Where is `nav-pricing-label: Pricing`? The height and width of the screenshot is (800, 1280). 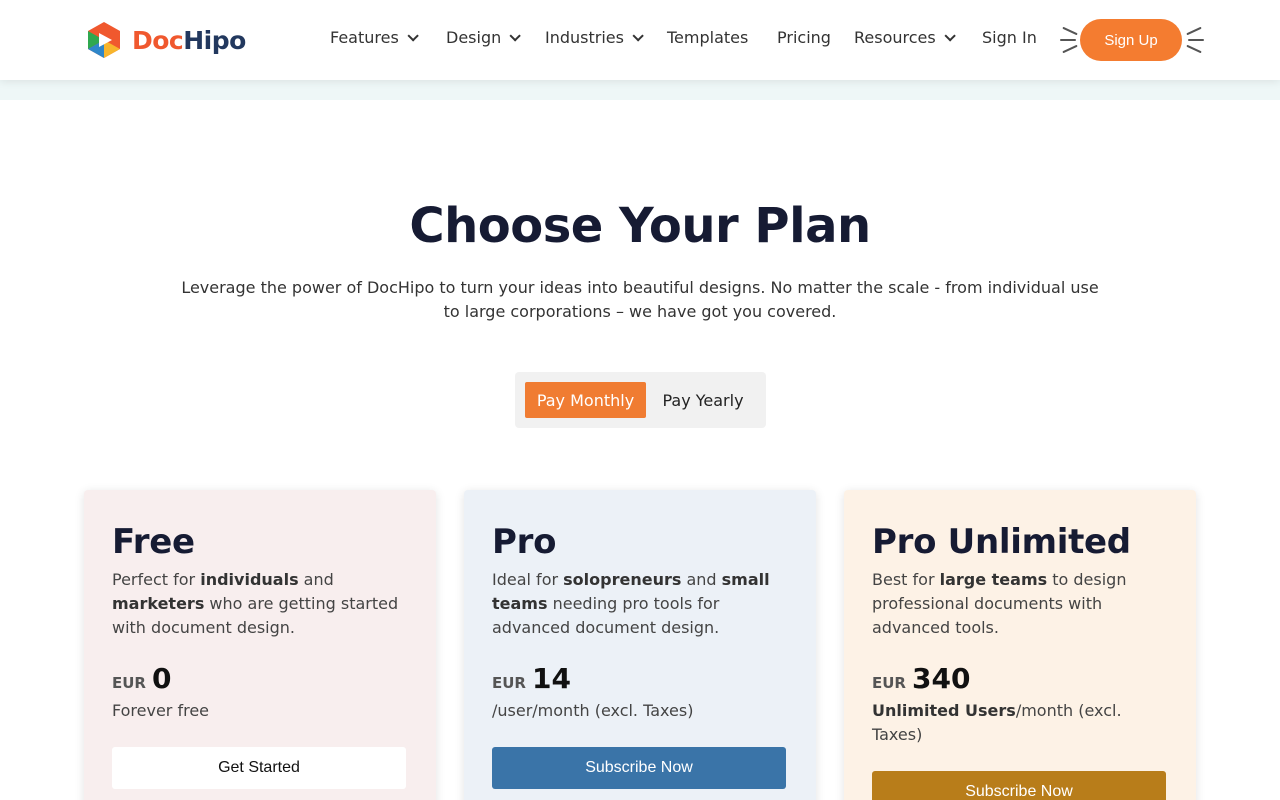 nav-pricing-label: Pricing is located at coordinates (804, 37).